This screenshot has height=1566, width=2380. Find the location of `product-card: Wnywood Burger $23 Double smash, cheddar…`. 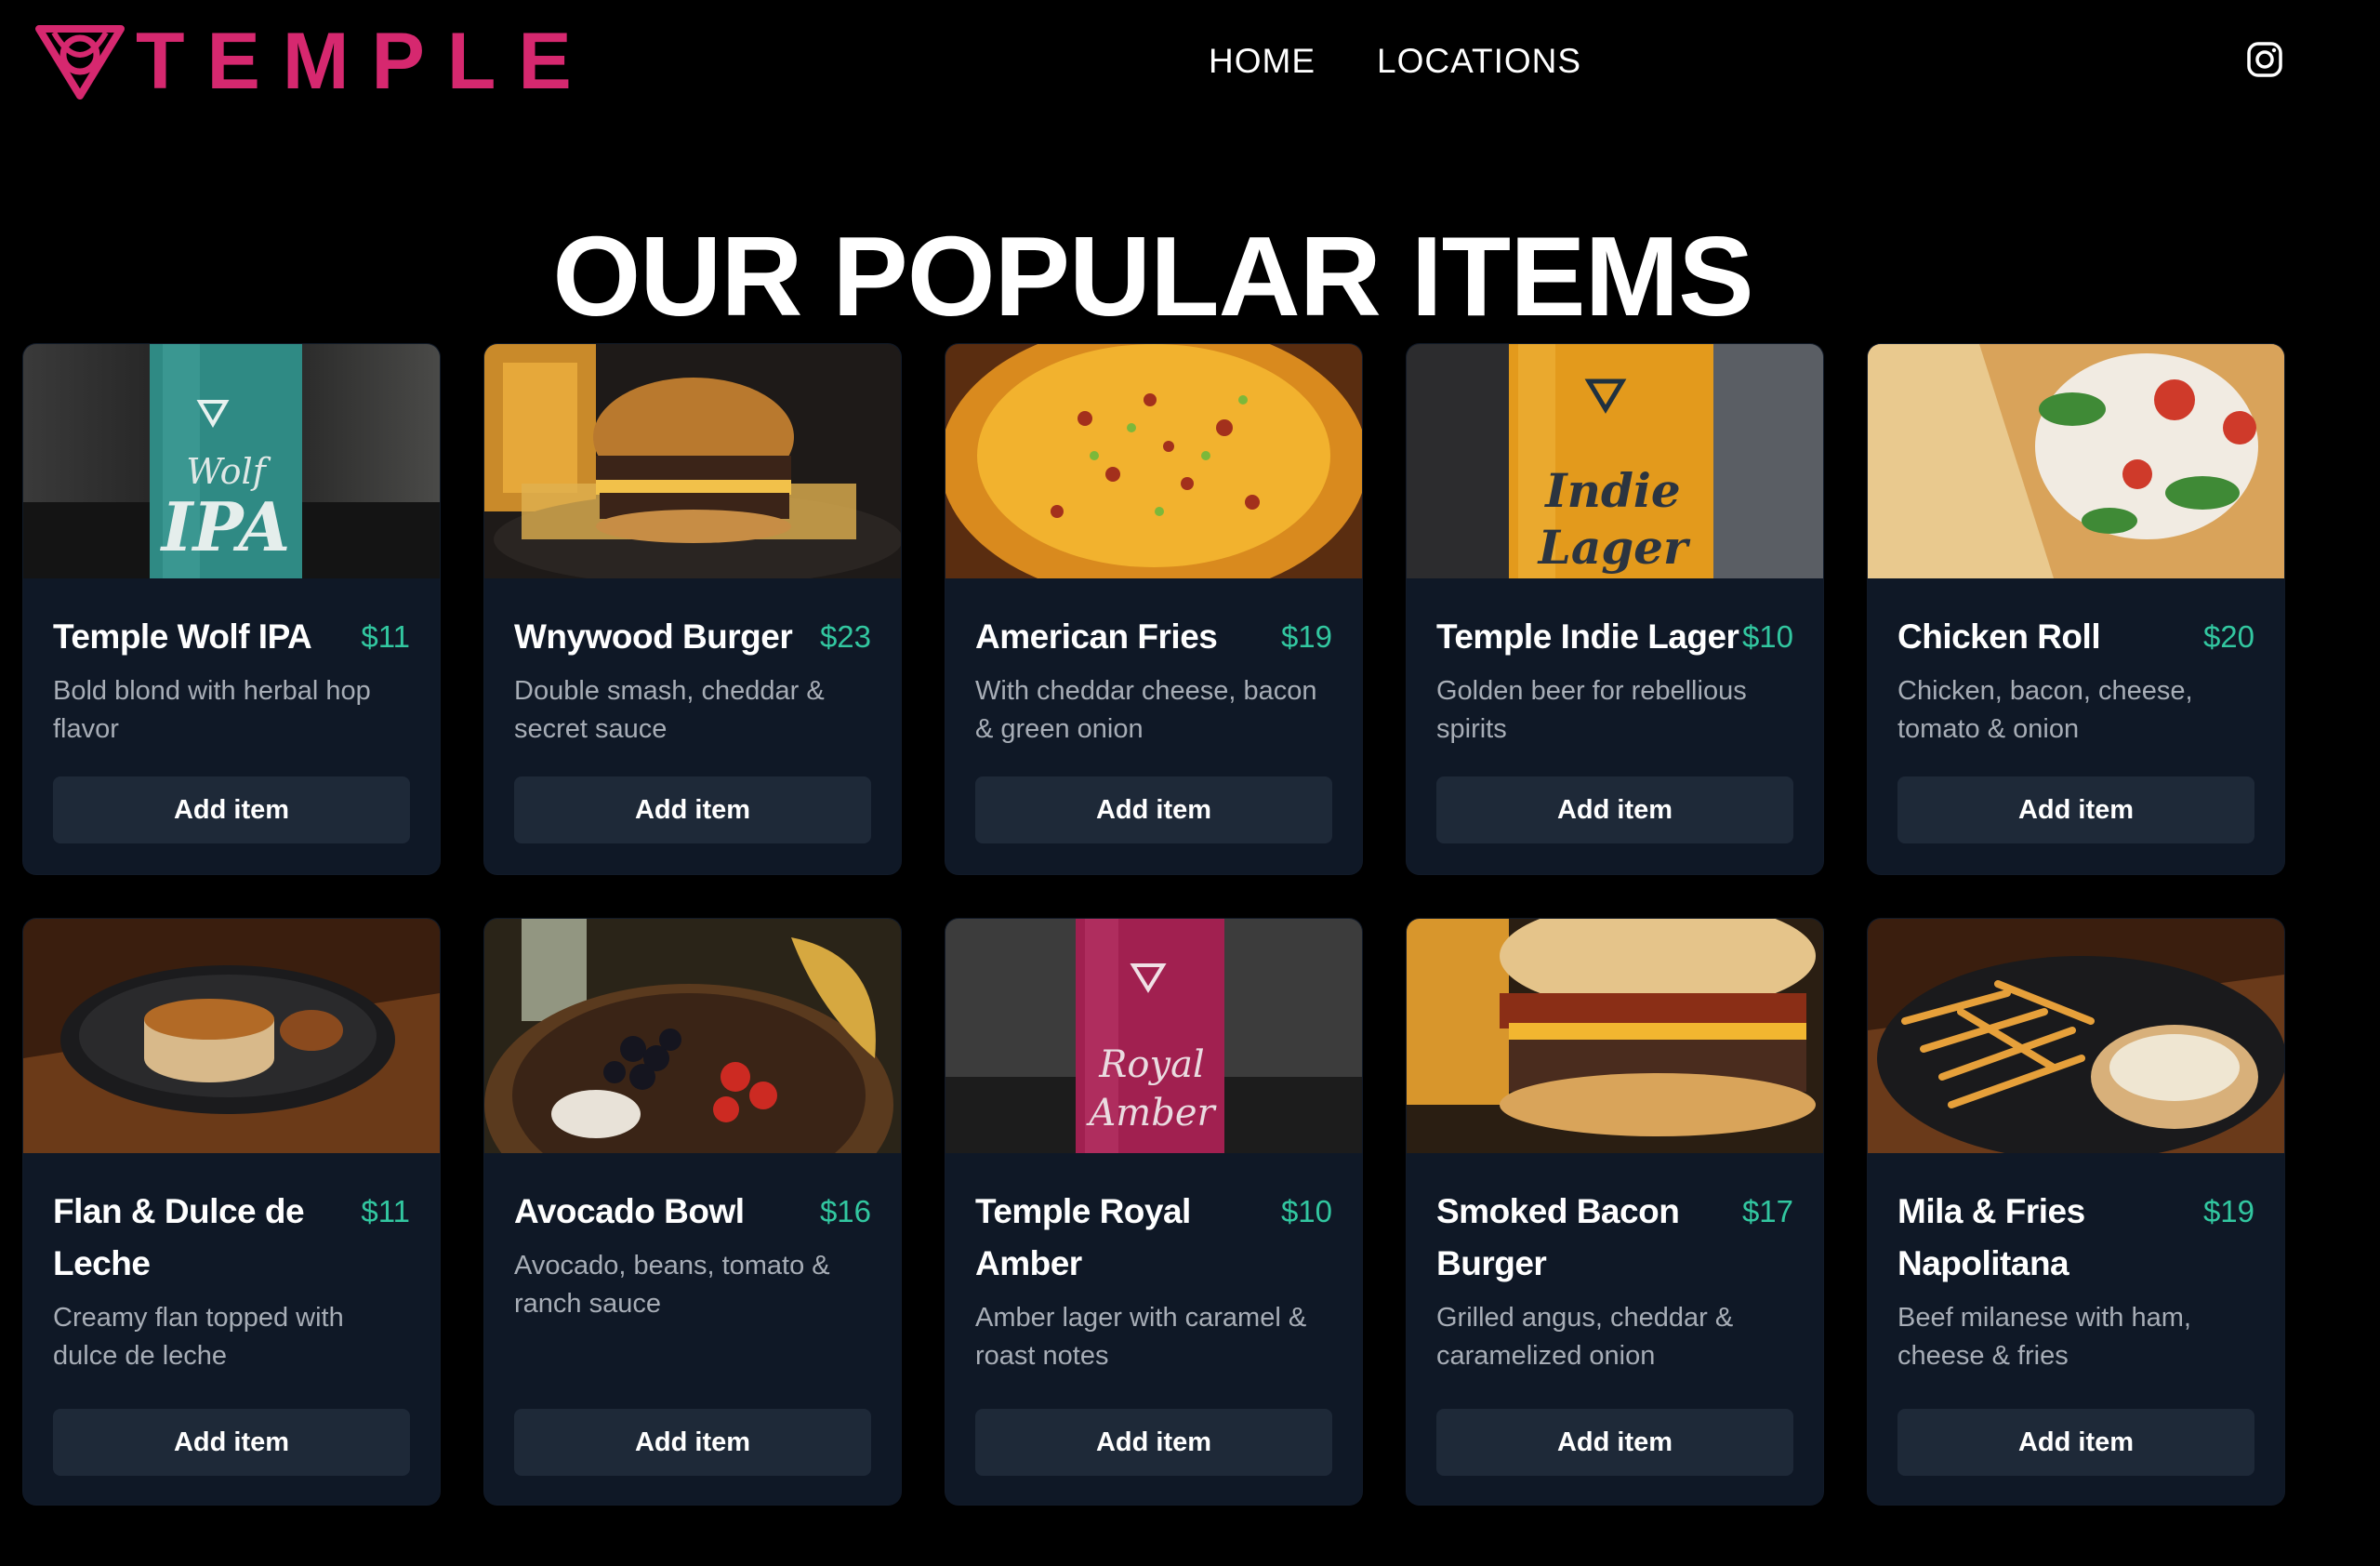

product-card: Wnywood Burger $23 Double smash, cheddar… is located at coordinates (692, 609).